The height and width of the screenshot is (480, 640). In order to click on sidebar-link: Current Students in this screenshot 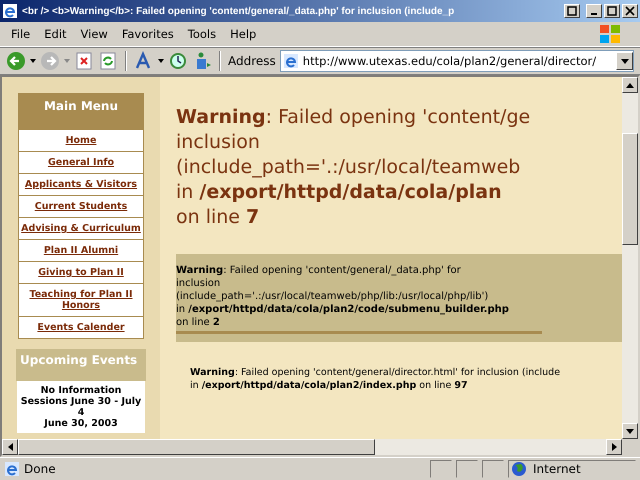, I will do `click(81, 206)`.